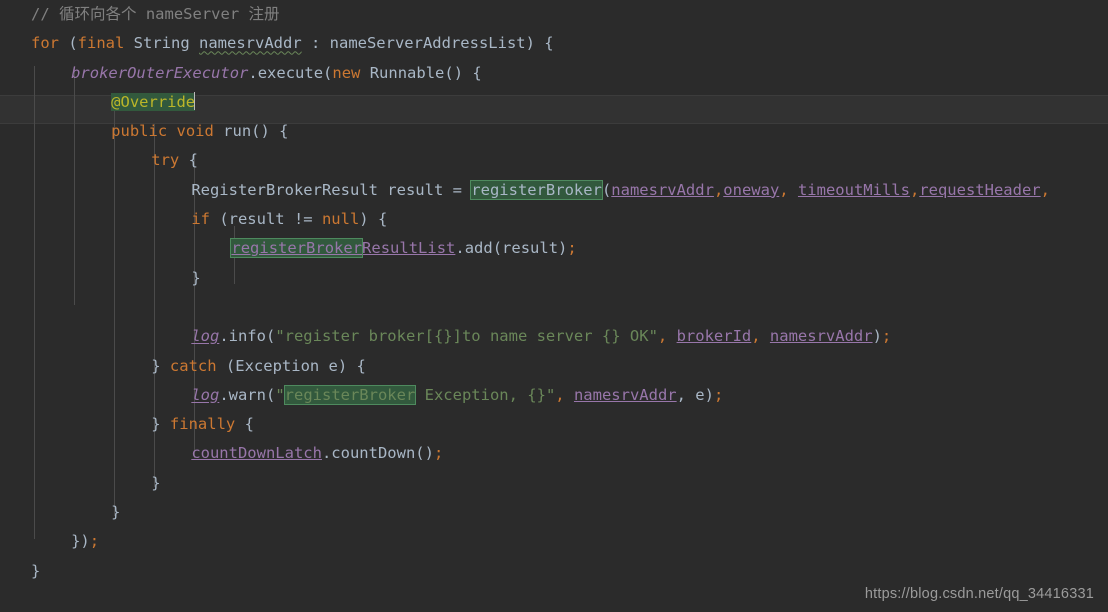  I want to click on code-token: String, so click(161, 43).